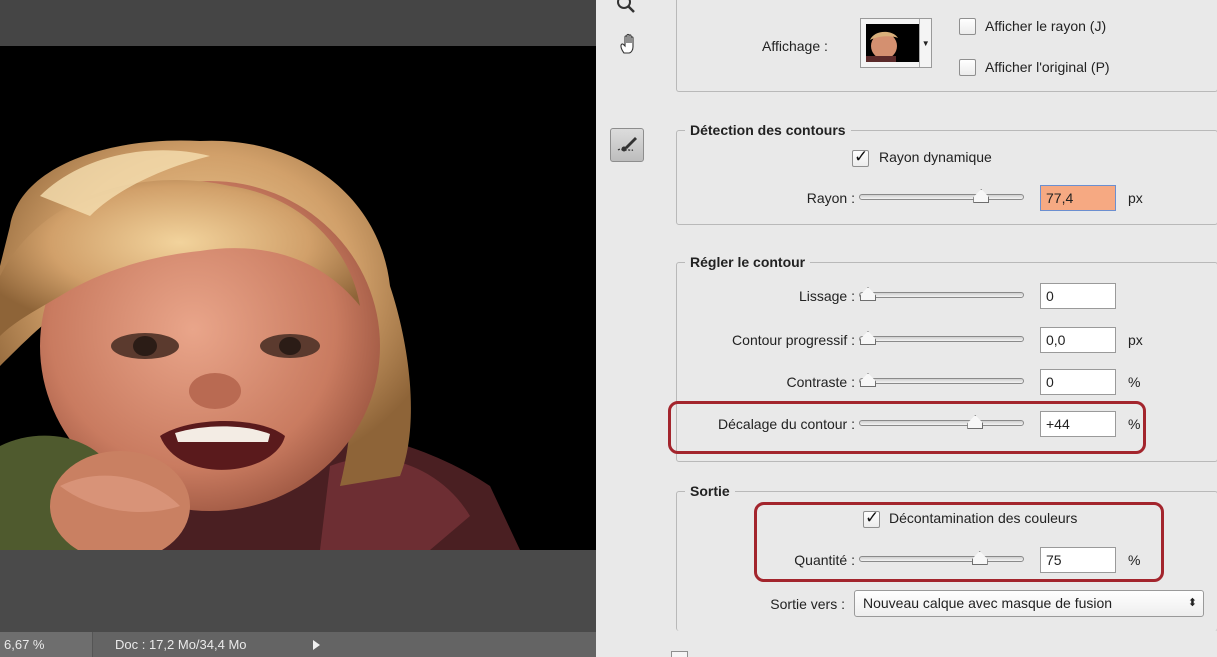 Image resolution: width=1217 pixels, height=657 pixels. Describe the element at coordinates (925, 43) in the screenshot. I see `chevron-down-icon: ▼` at that location.